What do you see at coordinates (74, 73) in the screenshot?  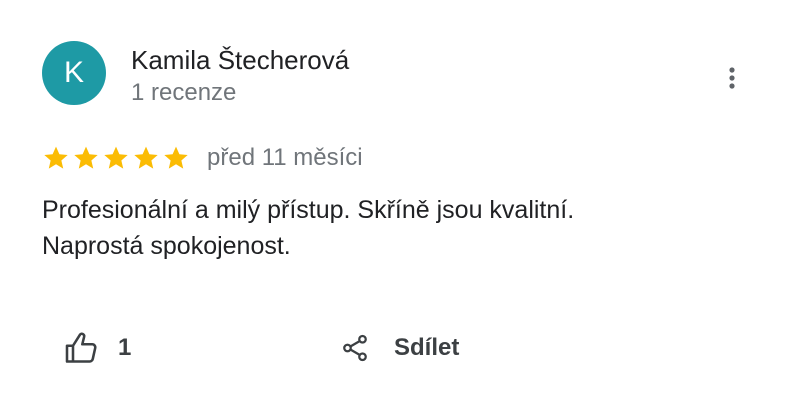 I see `avatar: K` at bounding box center [74, 73].